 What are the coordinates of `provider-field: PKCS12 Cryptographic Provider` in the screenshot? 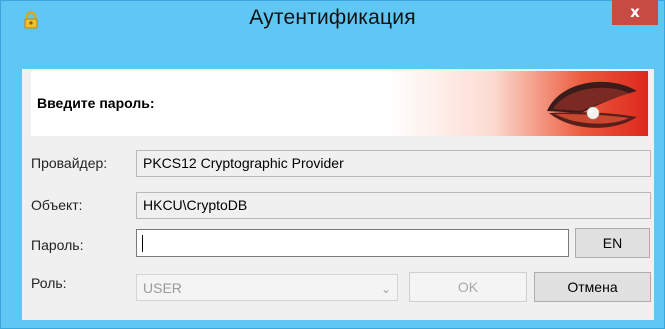 It's located at (393, 163).